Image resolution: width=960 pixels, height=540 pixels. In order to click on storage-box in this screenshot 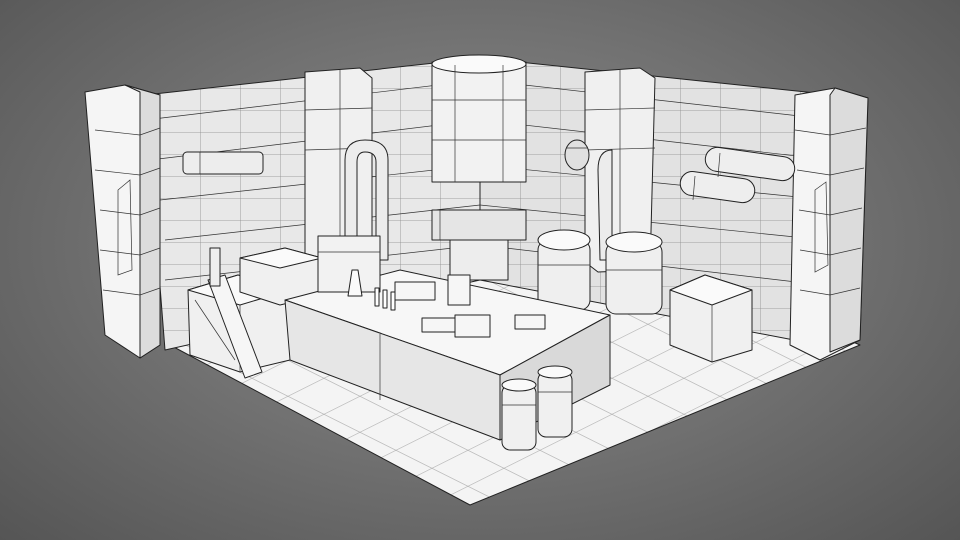, I will do `click(711, 318)`.